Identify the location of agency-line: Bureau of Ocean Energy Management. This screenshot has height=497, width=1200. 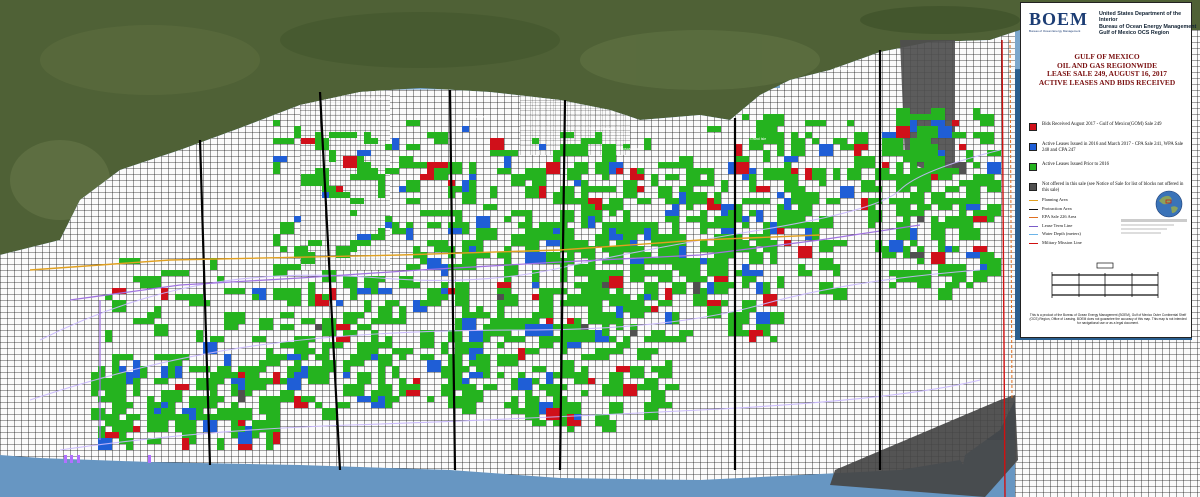
(1148, 26).